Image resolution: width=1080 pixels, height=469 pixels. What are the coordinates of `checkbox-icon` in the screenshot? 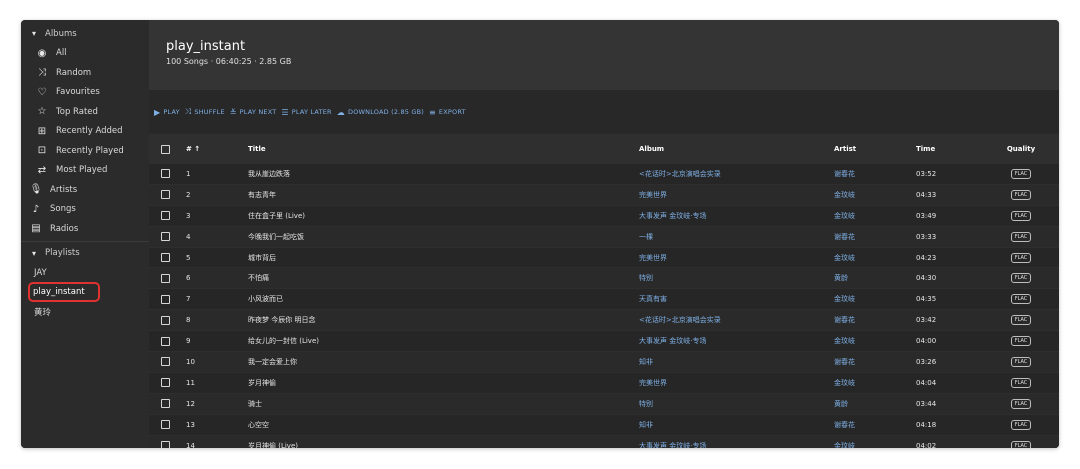 It's located at (165, 425).